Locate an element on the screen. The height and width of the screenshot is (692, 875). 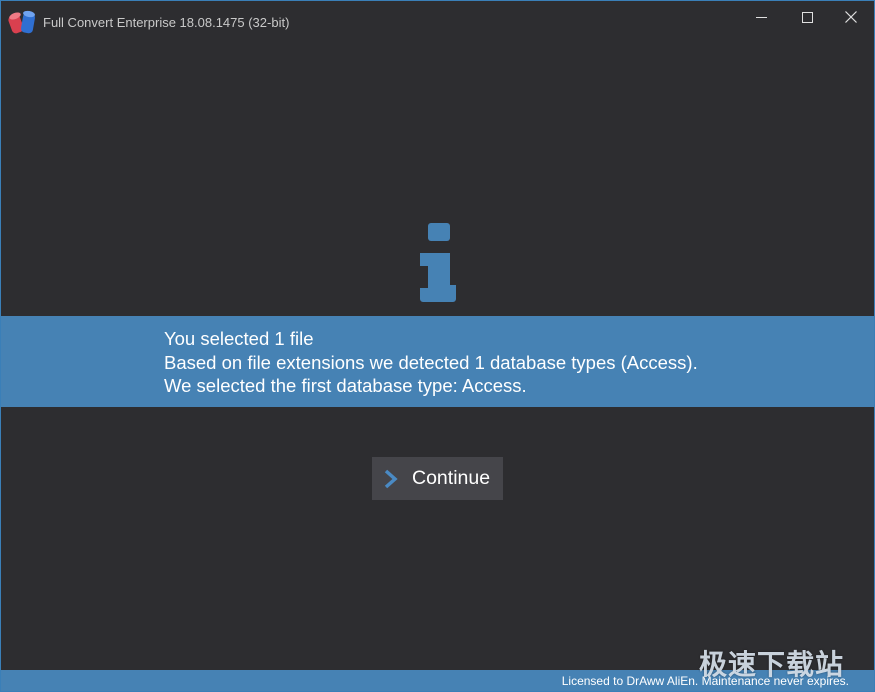
message-line-1: You selected 1 file is located at coordinates (239, 338).